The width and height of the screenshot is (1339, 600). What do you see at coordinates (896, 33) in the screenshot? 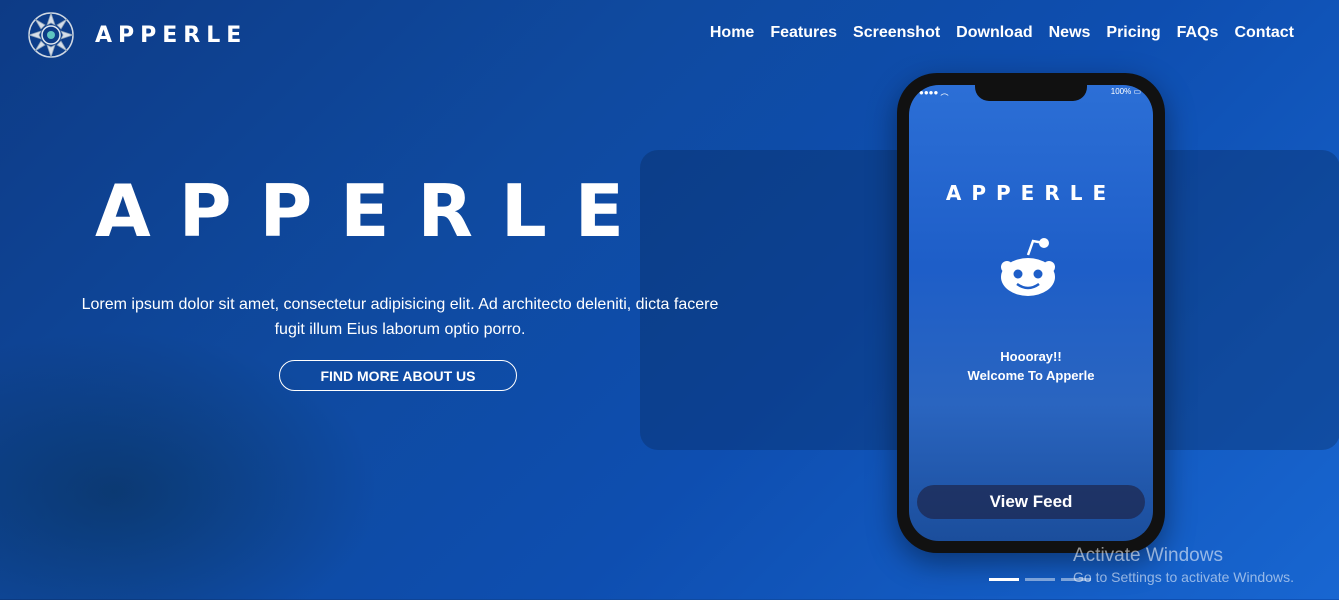
I see `nav-screenshot: Screenshot` at bounding box center [896, 33].